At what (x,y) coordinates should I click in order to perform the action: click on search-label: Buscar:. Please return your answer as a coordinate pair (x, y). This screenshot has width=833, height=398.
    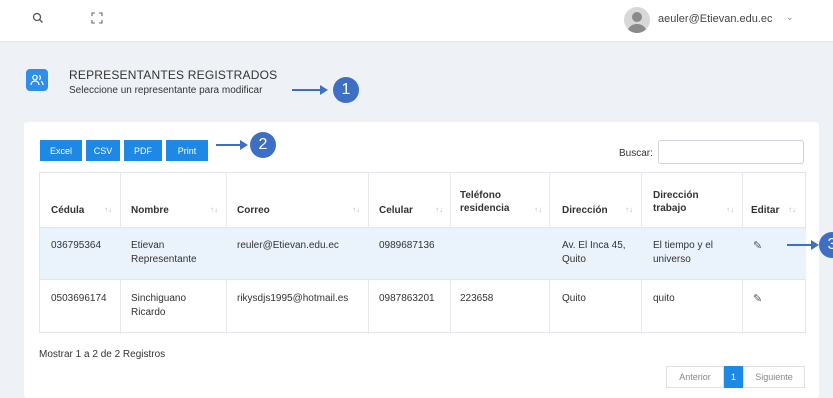
    Looking at the image, I should click on (636, 153).